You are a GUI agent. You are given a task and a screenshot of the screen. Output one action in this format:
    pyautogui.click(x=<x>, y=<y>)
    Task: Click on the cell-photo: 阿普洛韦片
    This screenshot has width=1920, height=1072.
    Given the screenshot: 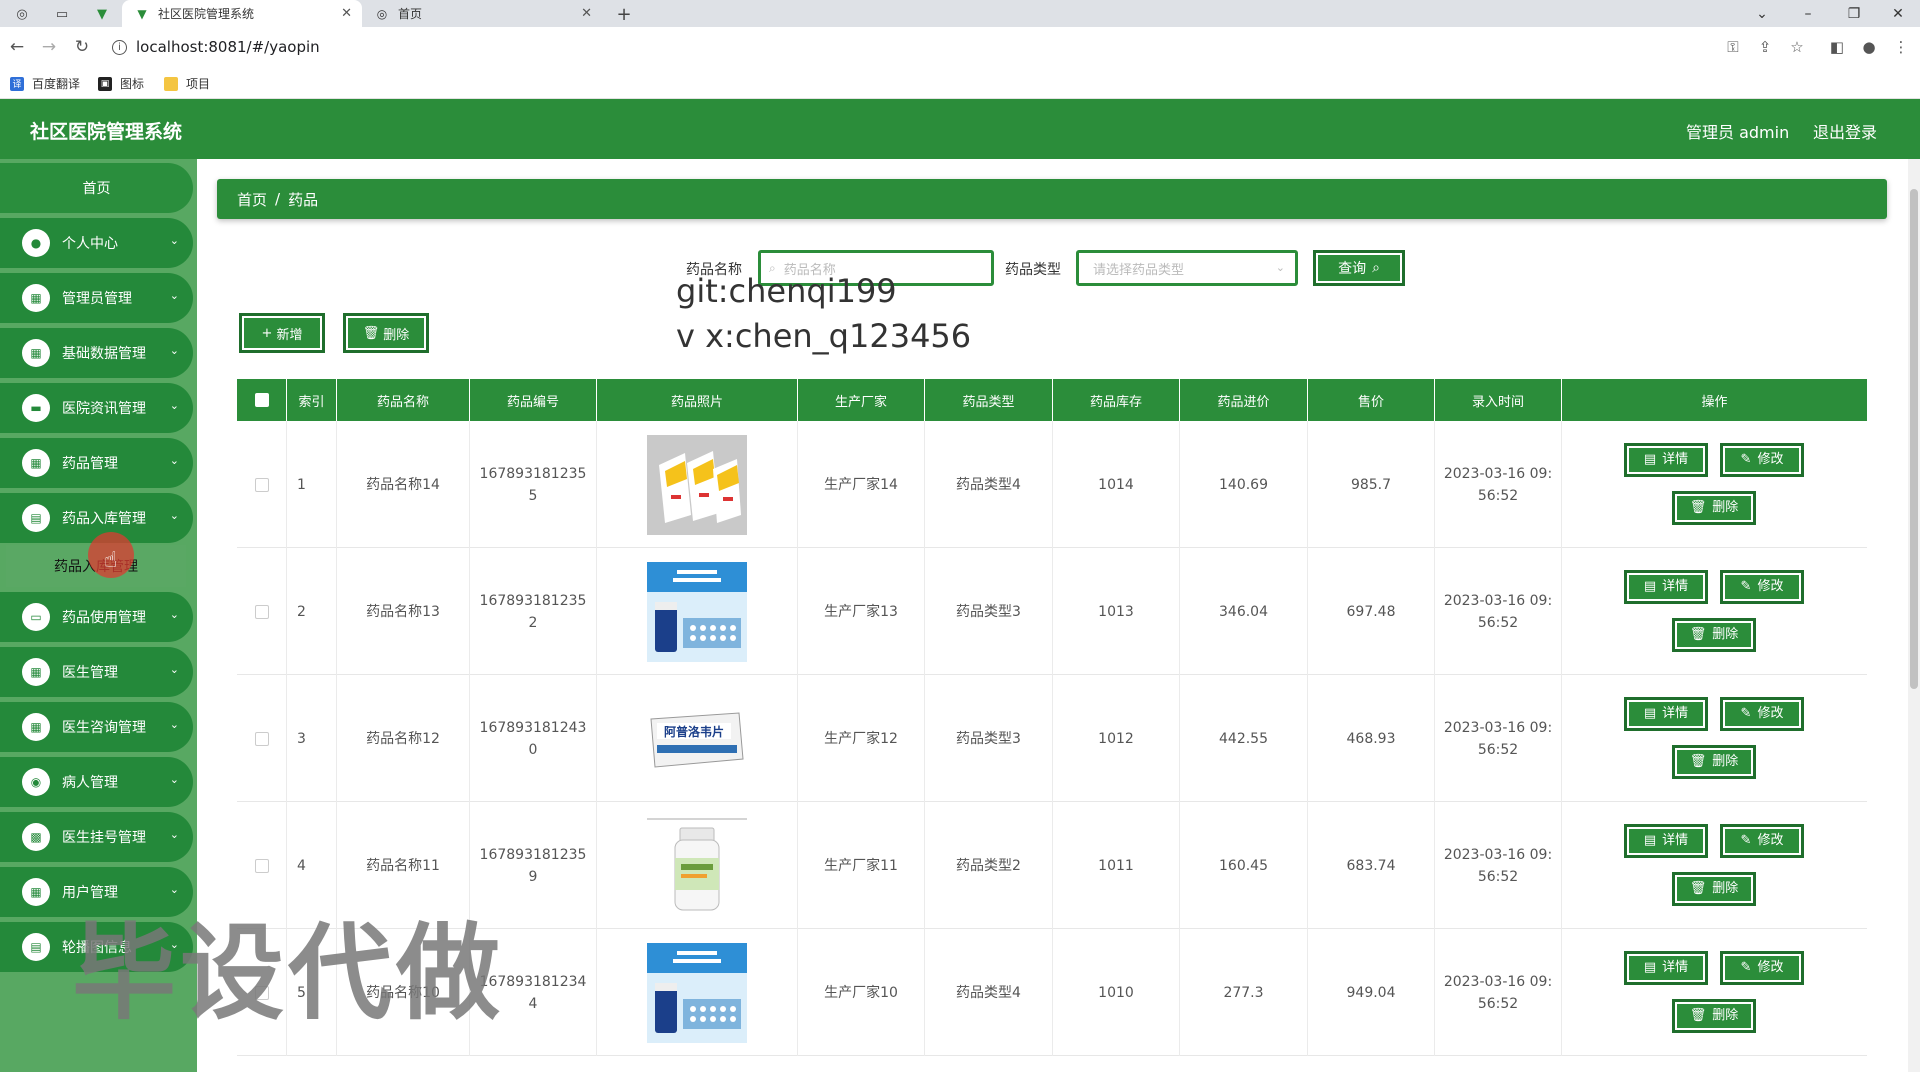 What is the action you would take?
    pyautogui.click(x=697, y=738)
    